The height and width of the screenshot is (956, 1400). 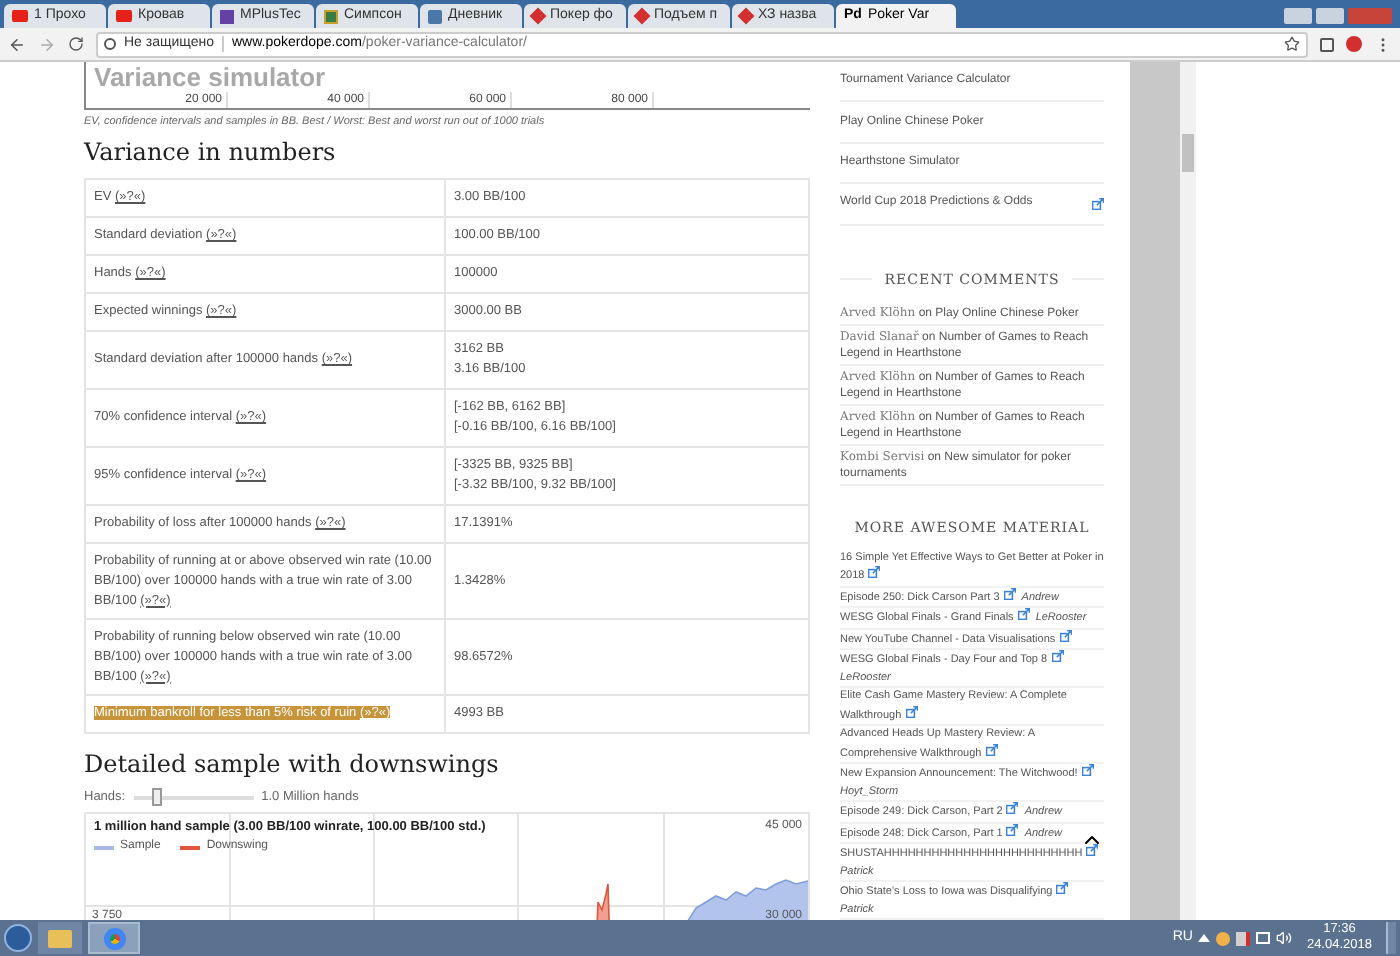 I want to click on social-icon, so click(x=435, y=16).